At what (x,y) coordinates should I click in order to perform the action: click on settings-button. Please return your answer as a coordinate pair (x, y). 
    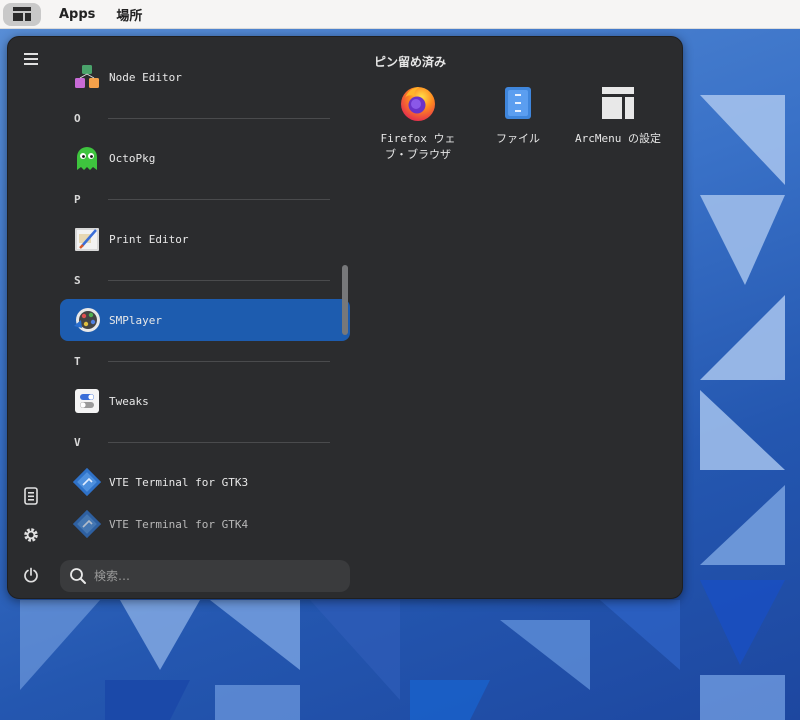
    Looking at the image, I should click on (31, 535).